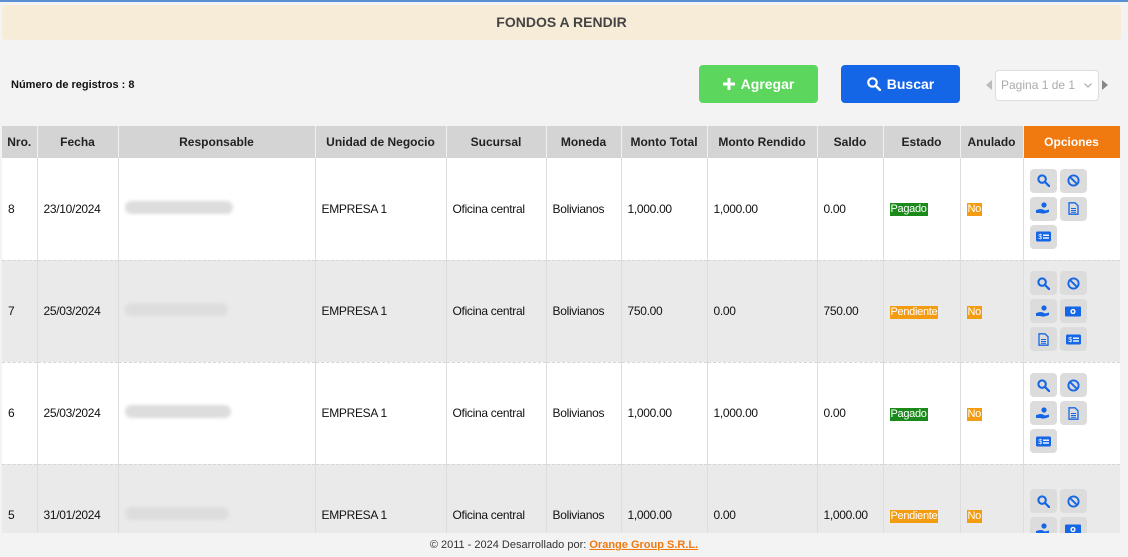  Describe the element at coordinates (850, 413) in the screenshot. I see `cell-saldo: 0.00` at that location.